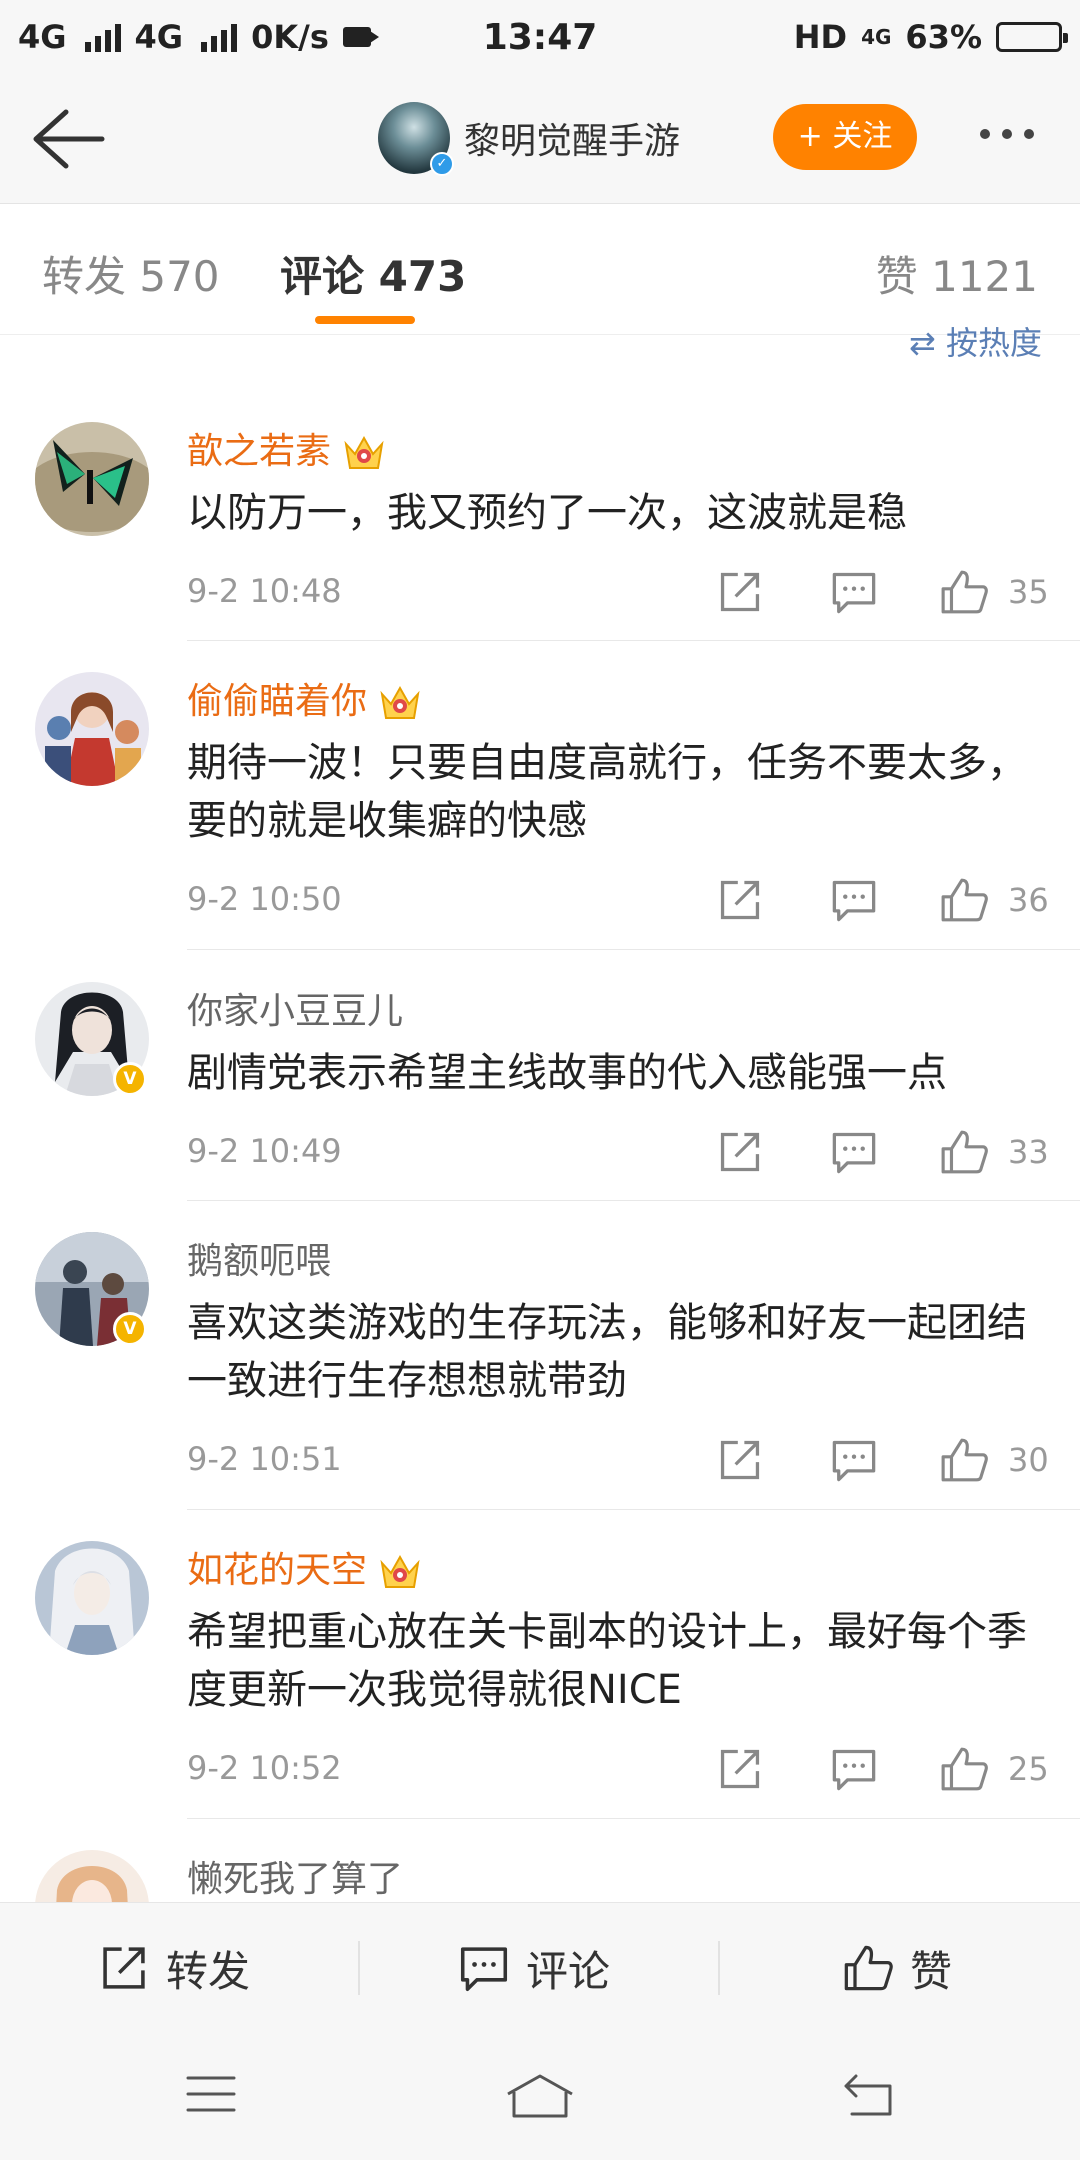  Describe the element at coordinates (373, 273) in the screenshot. I see `tab-comments: 评论 473` at that location.